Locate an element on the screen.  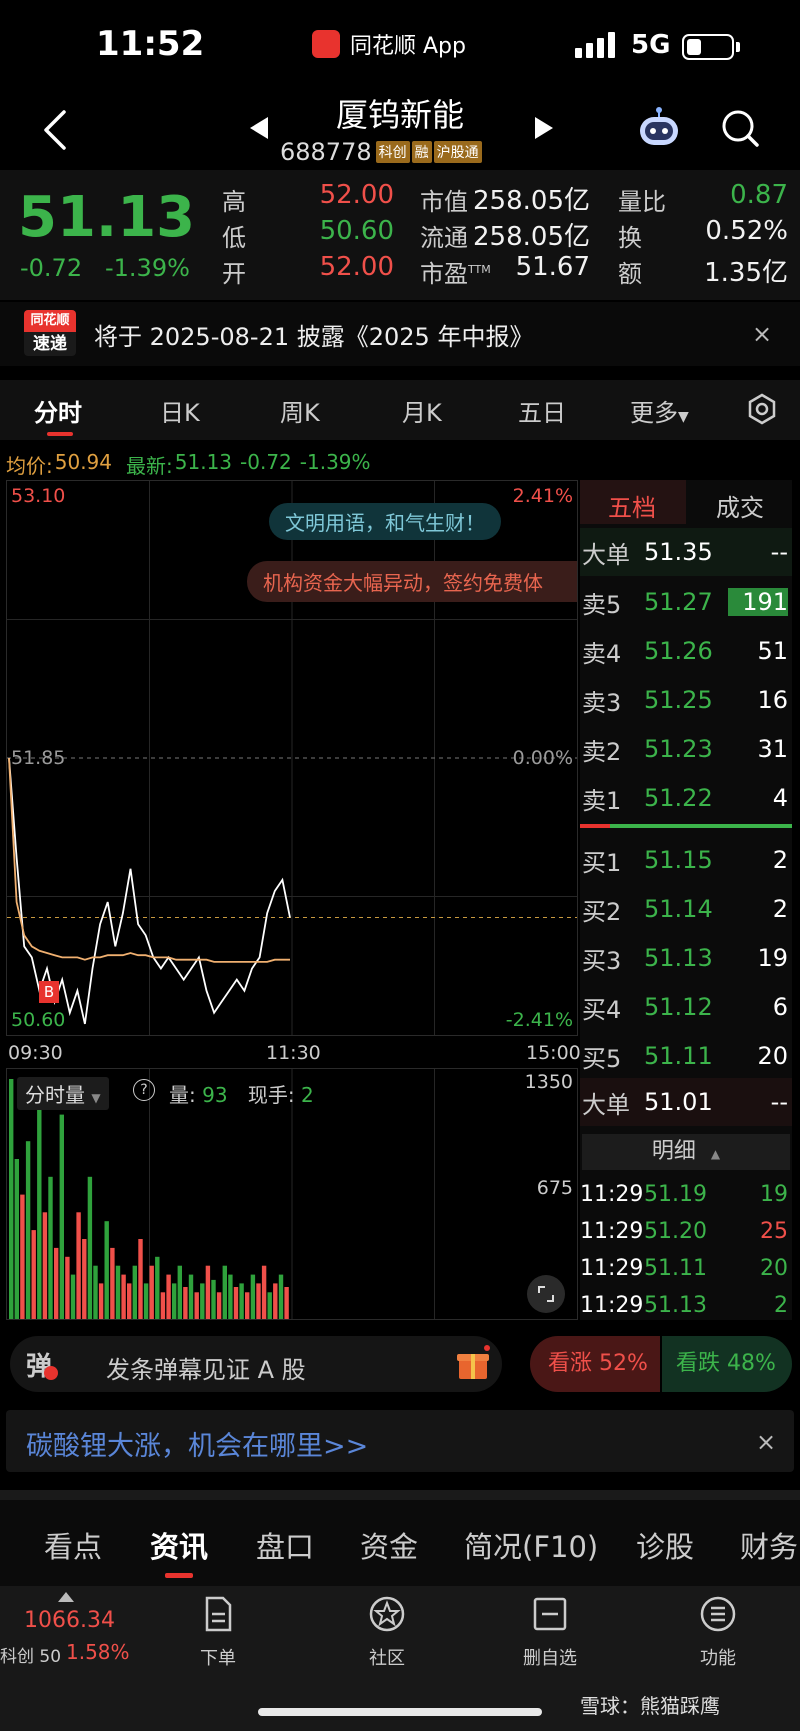
promo-close-icon: × is located at coordinates (766, 1442).